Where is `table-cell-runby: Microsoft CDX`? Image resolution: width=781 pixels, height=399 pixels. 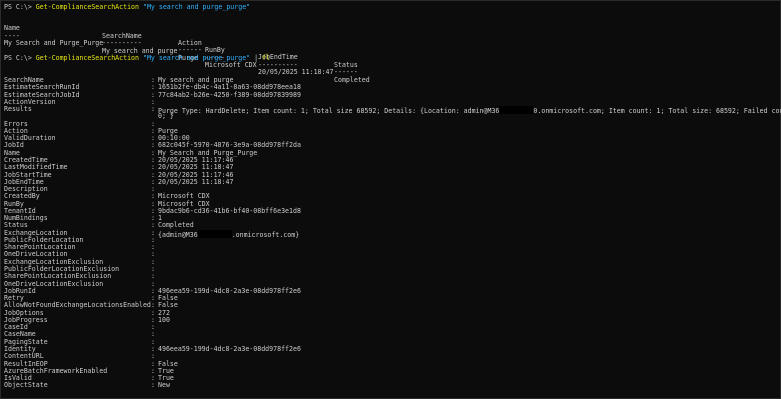 table-cell-runby: Microsoft CDX is located at coordinates (231, 65).